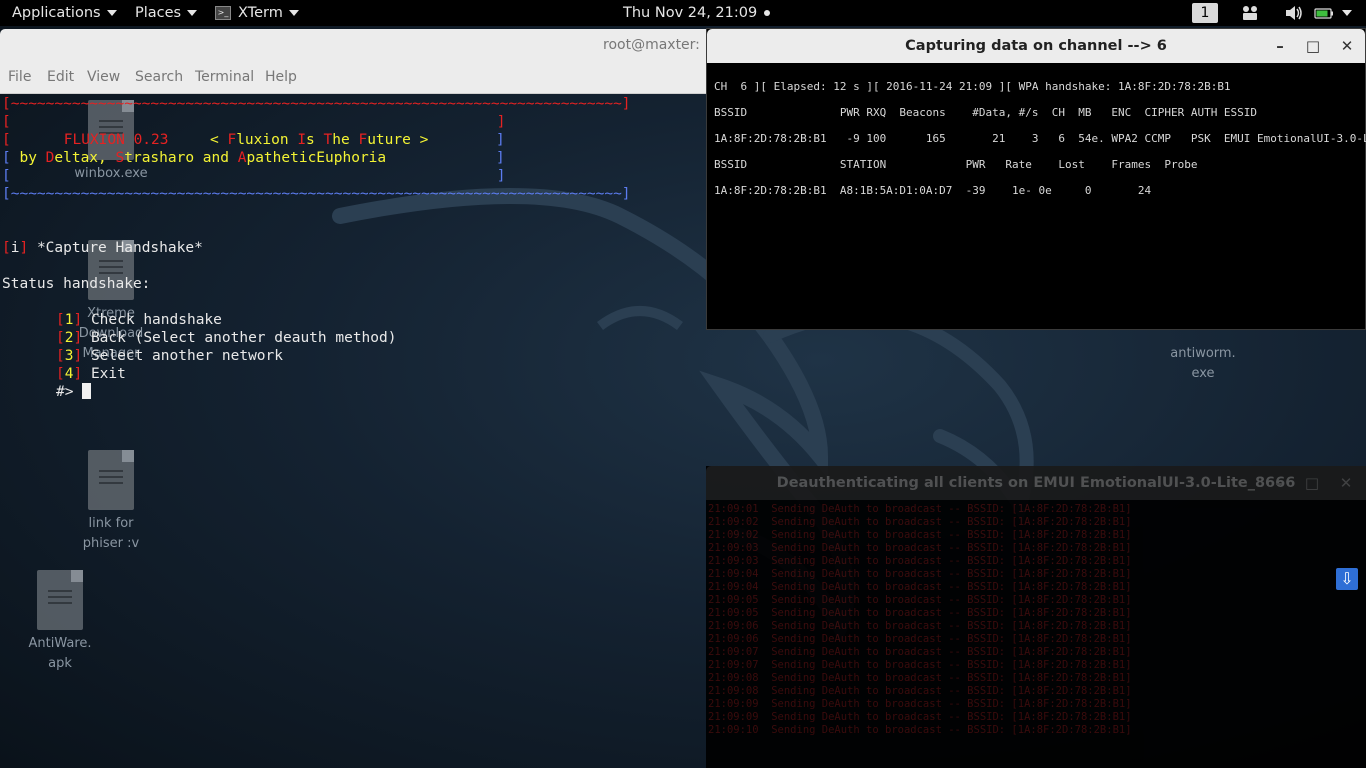 The height and width of the screenshot is (768, 1366). What do you see at coordinates (158, 13) in the screenshot?
I see `places-menu-label: Places` at bounding box center [158, 13].